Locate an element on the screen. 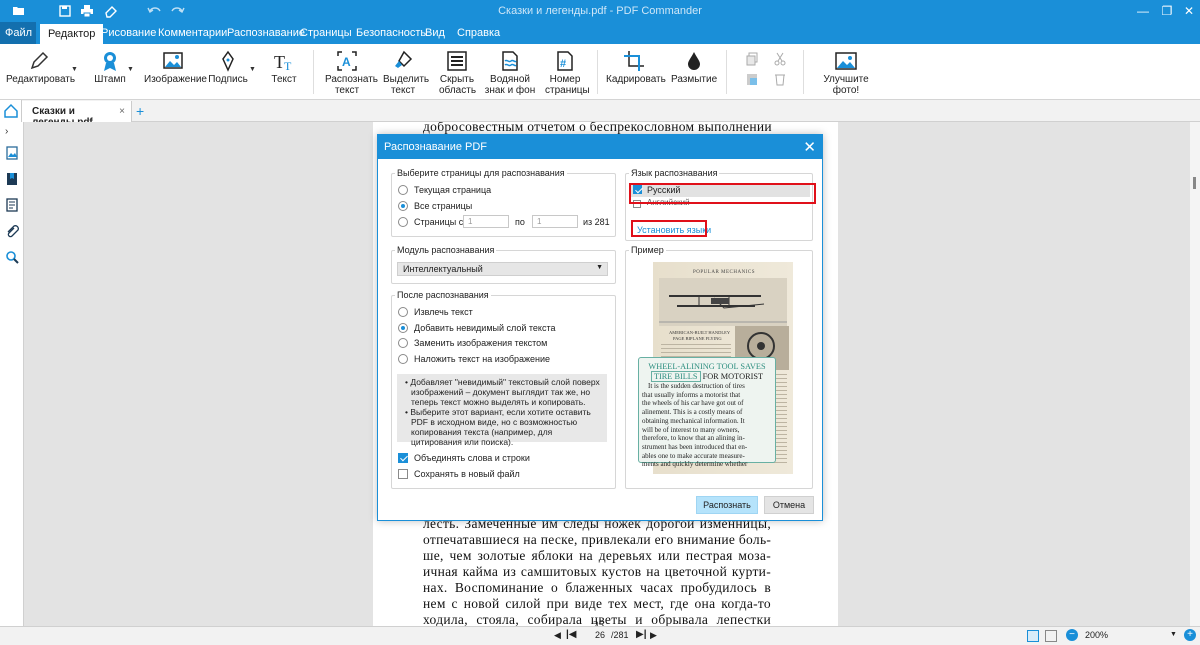 The height and width of the screenshot is (645, 1200). menu-view: Вид is located at coordinates (435, 33).